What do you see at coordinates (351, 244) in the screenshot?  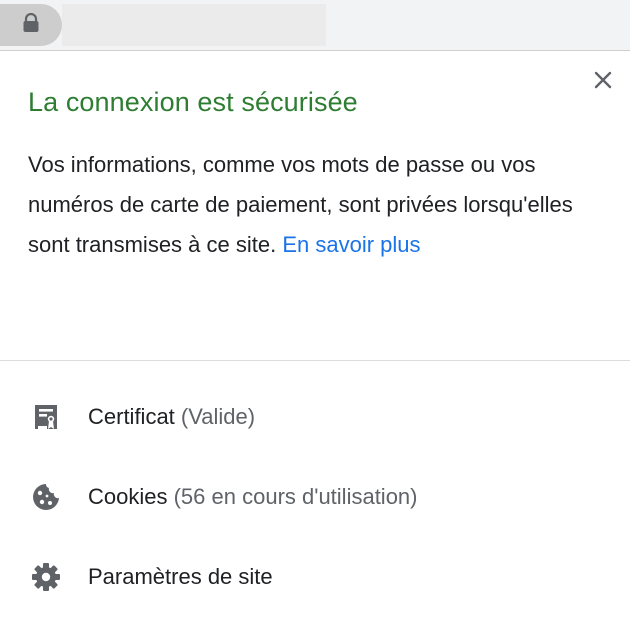 I see `learn-more-link: En savoir plus` at bounding box center [351, 244].